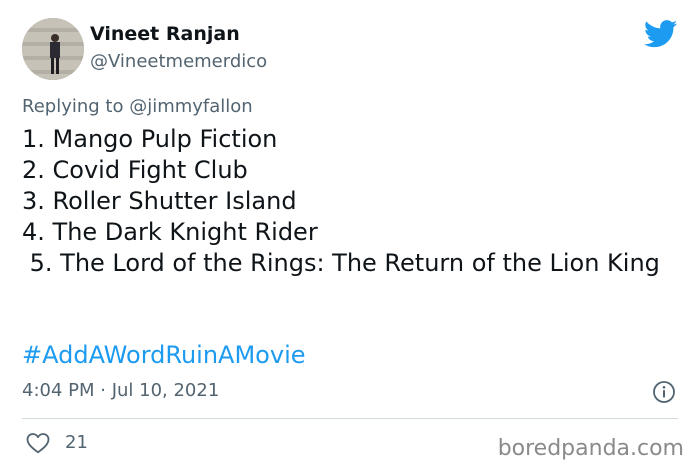 Image resolution: width=700 pixels, height=472 pixels. What do you see at coordinates (150, 139) in the screenshot?
I see `tweet-line-1: 1. Mango Pulp Fiction` at bounding box center [150, 139].